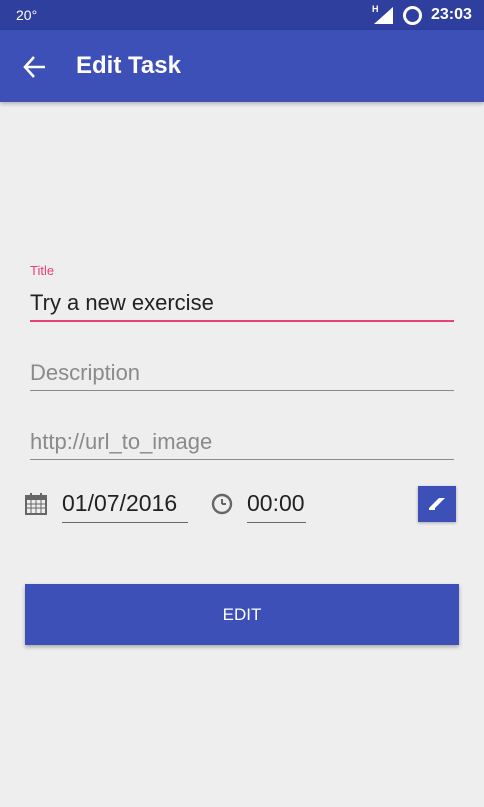 This screenshot has width=484, height=807. What do you see at coordinates (122, 303) in the screenshot?
I see `title-input: Try a new exercise` at bounding box center [122, 303].